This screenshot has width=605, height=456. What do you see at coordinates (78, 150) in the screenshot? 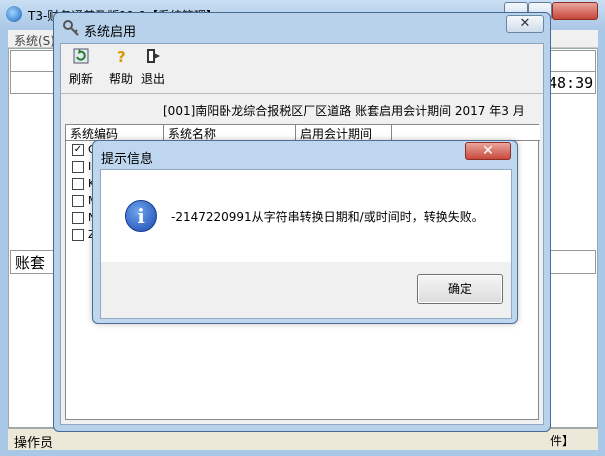
I see `row-checkbox: ✓` at bounding box center [78, 150].